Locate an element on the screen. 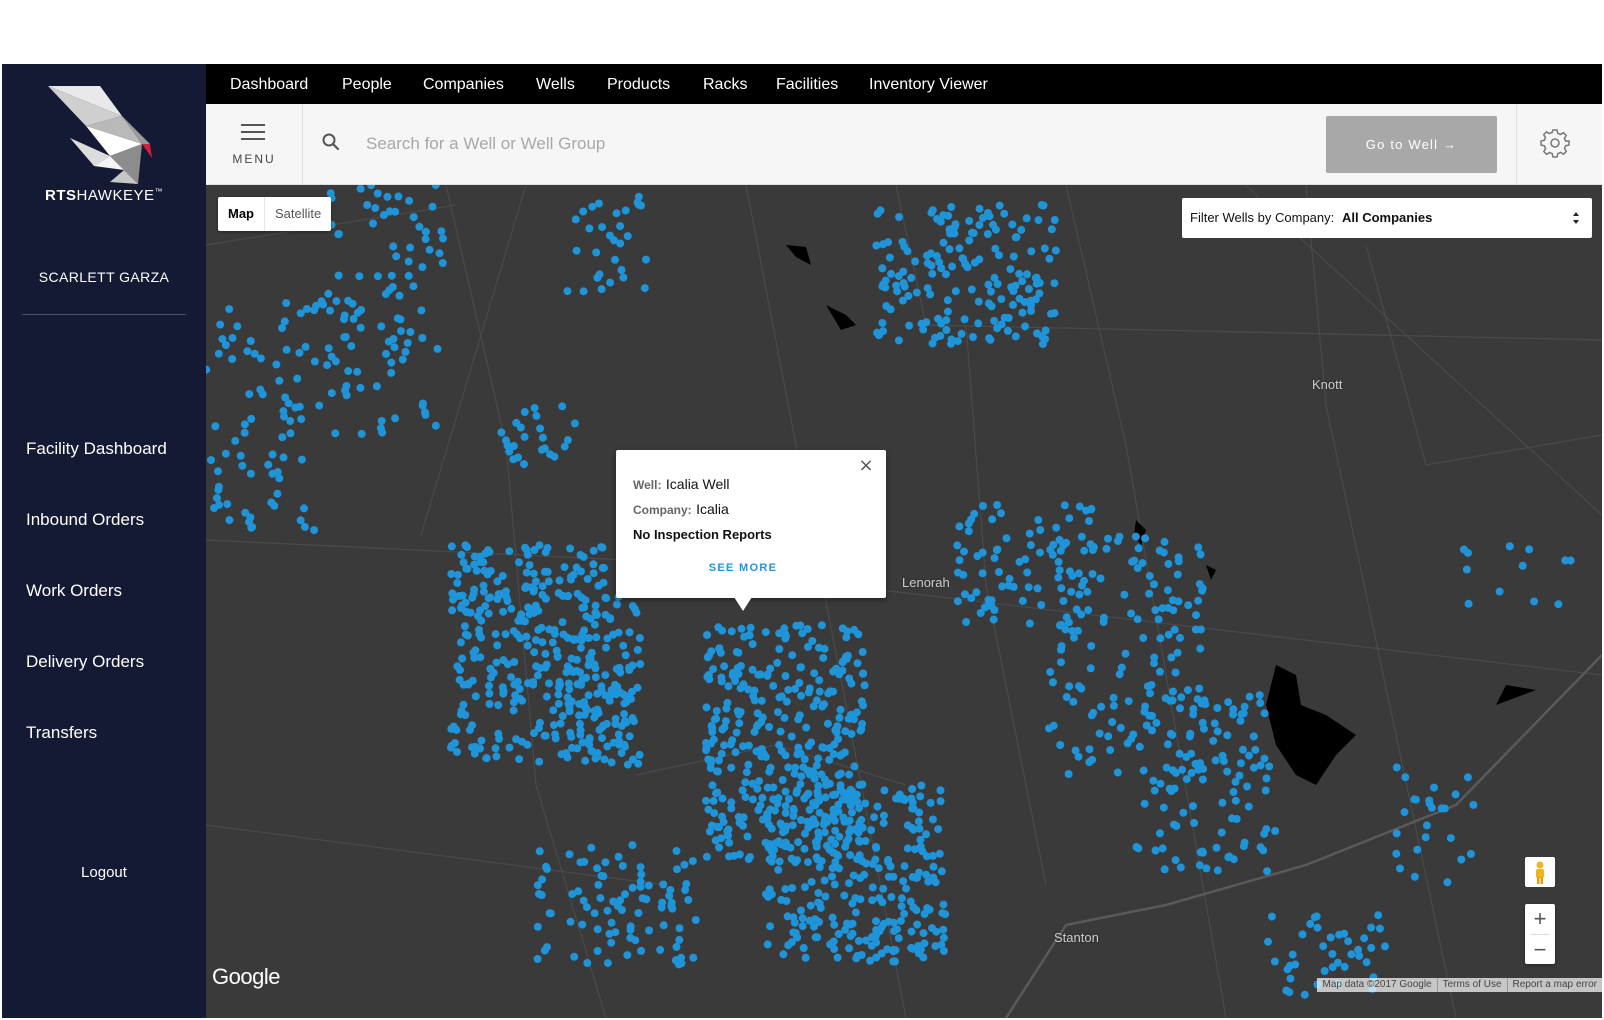  map-type-map-button: Map is located at coordinates (241, 214).